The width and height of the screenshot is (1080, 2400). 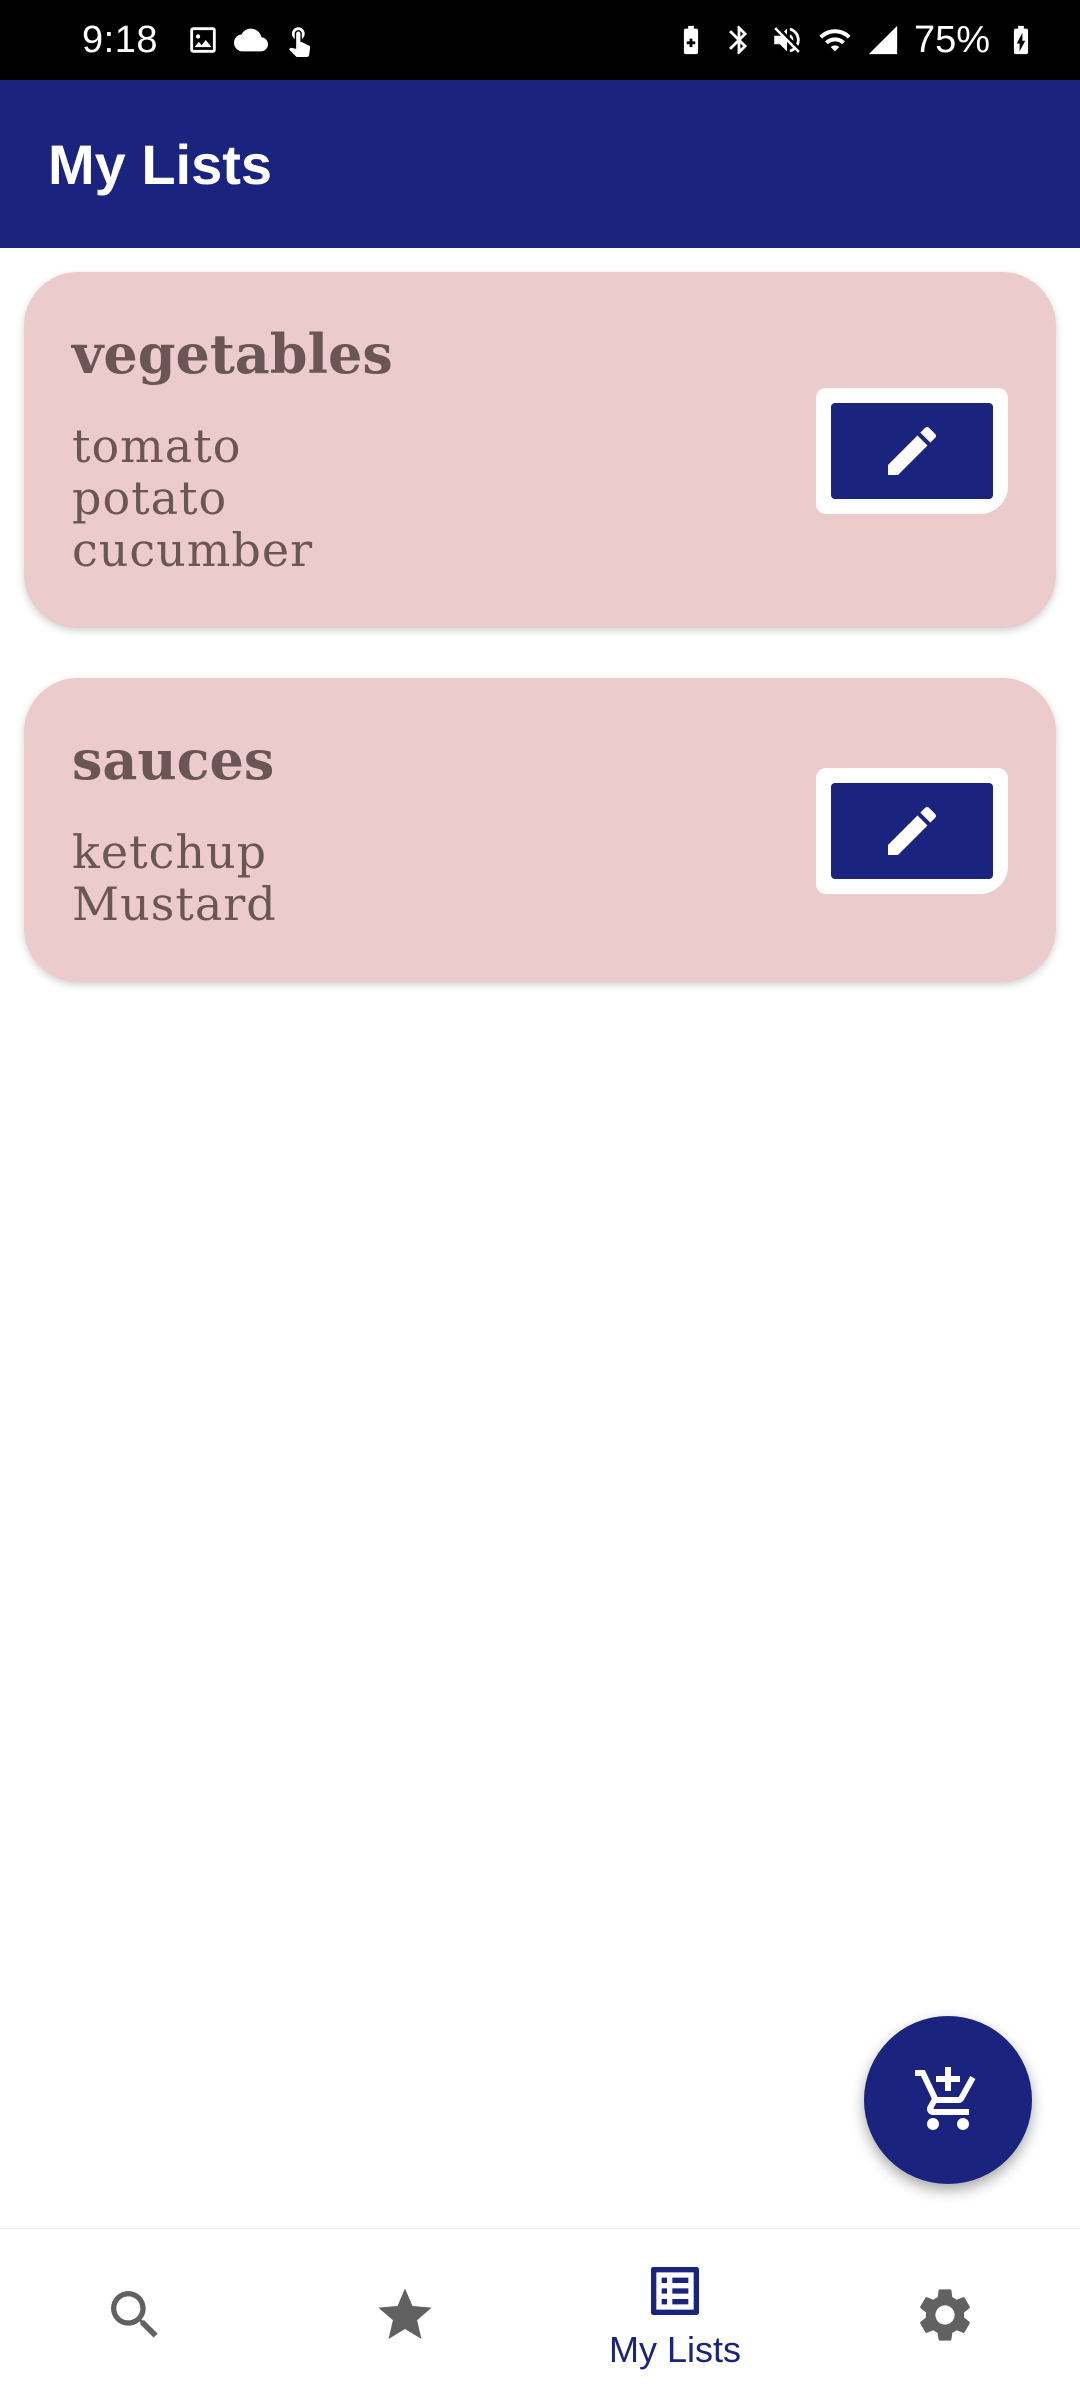 I want to click on bluetooth-icon, so click(x=739, y=40).